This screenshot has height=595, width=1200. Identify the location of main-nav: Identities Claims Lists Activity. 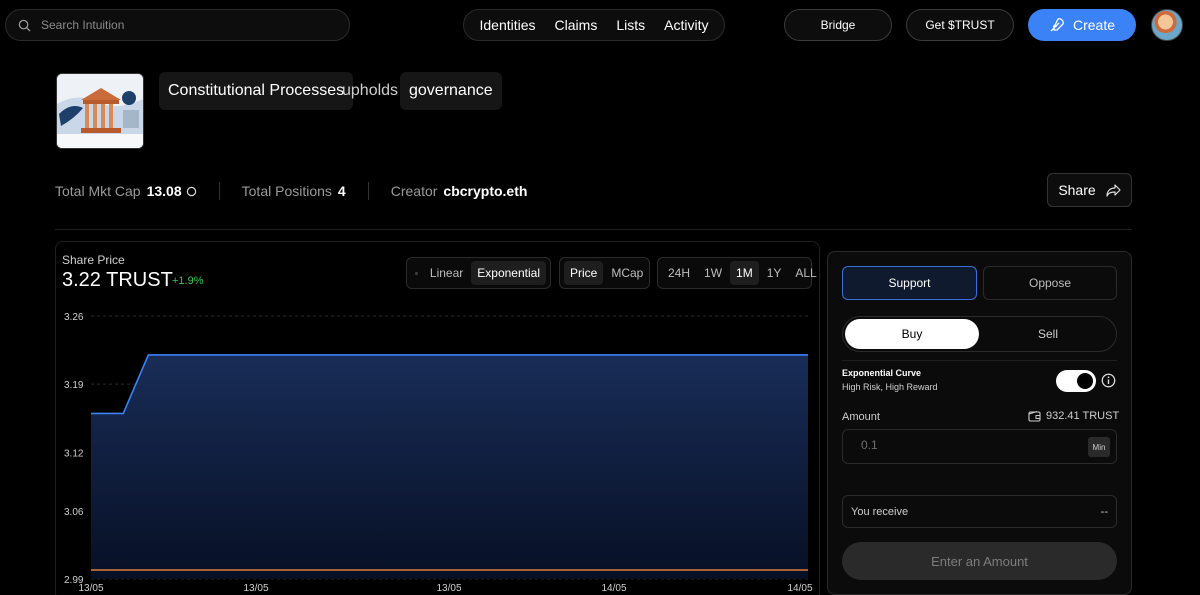
(594, 25).